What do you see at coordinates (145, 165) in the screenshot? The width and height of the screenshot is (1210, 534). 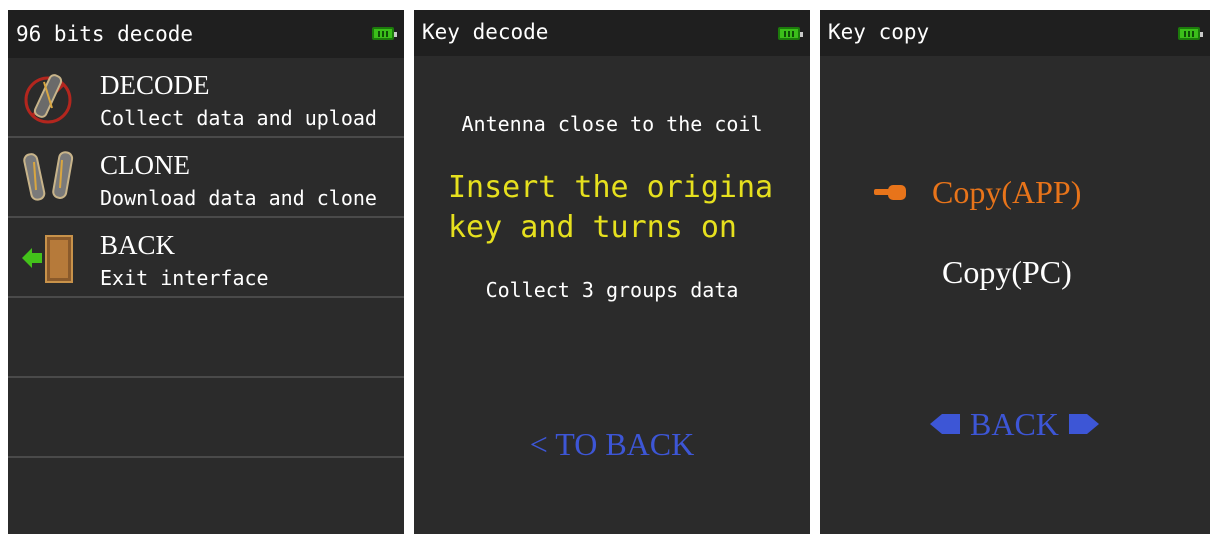 I see `menu-item-title: CLONE` at bounding box center [145, 165].